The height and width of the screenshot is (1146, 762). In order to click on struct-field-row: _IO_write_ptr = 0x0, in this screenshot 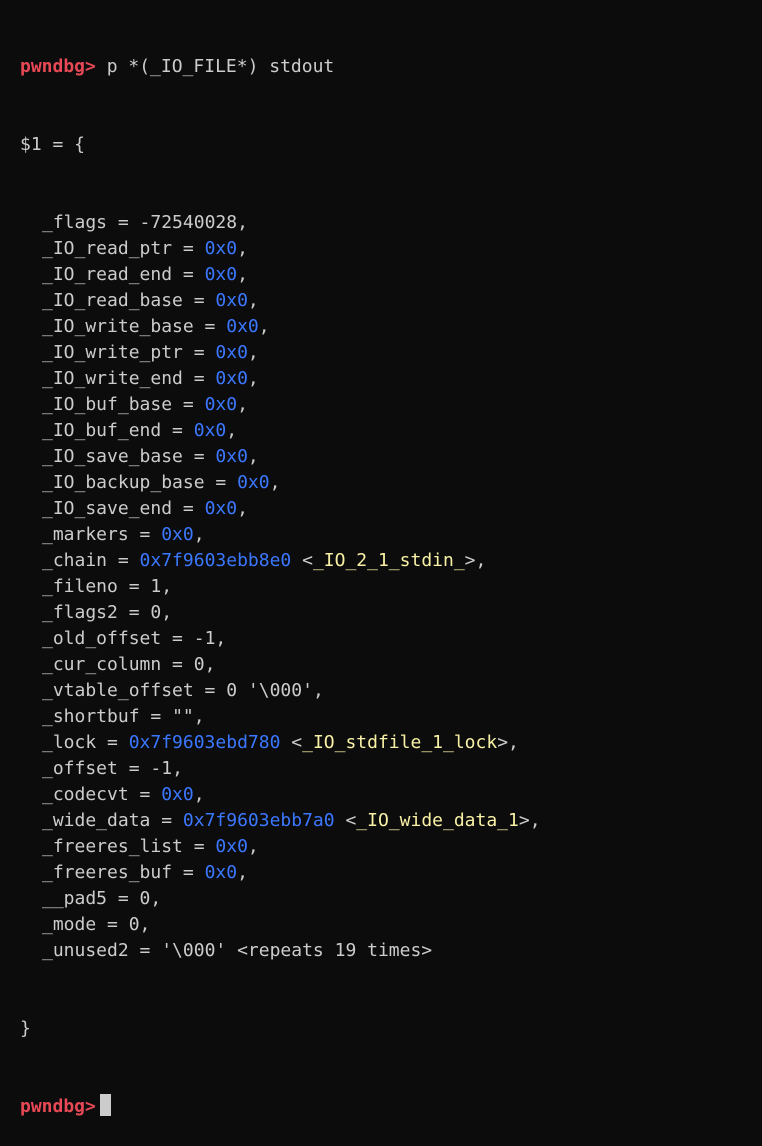, I will do `click(391, 353)`.